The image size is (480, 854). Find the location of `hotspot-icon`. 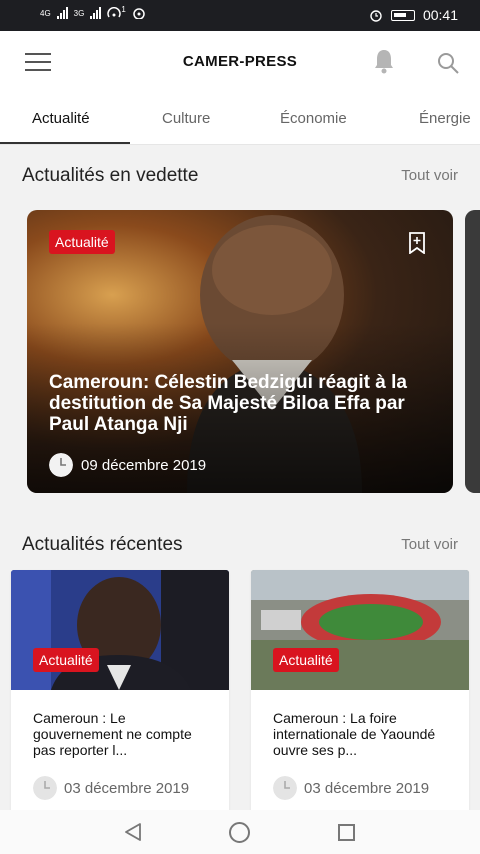

hotspot-icon is located at coordinates (114, 12).